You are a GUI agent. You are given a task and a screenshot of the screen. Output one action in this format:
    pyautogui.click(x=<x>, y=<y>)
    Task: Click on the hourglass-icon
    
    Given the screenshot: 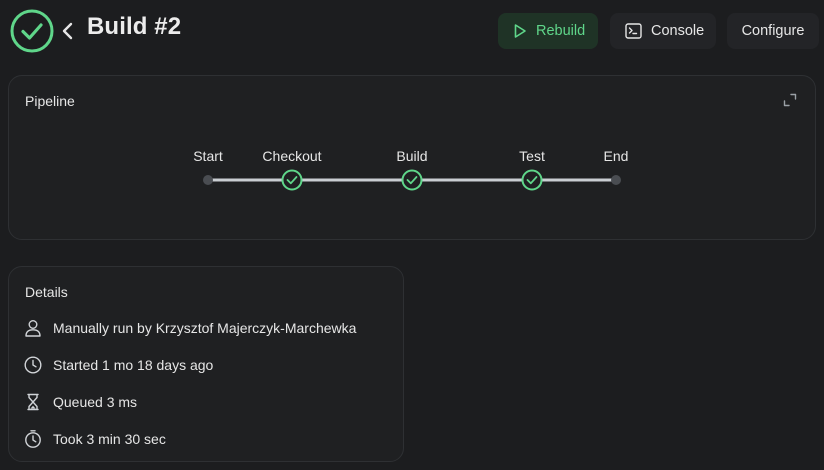 What is the action you would take?
    pyautogui.click(x=33, y=402)
    